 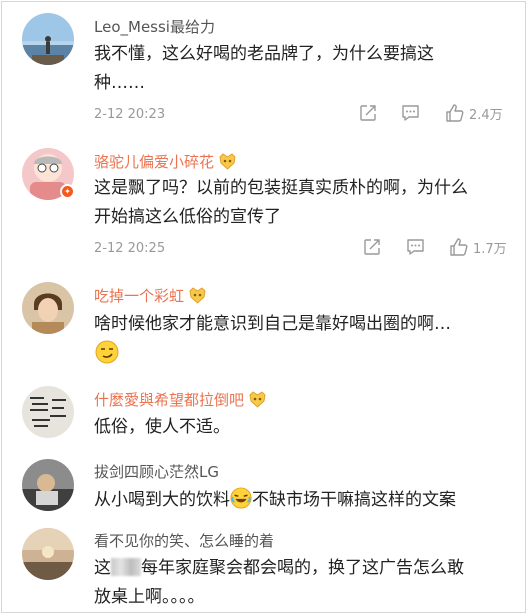 I want to click on comment-time: 2-12 20:25, so click(x=130, y=248).